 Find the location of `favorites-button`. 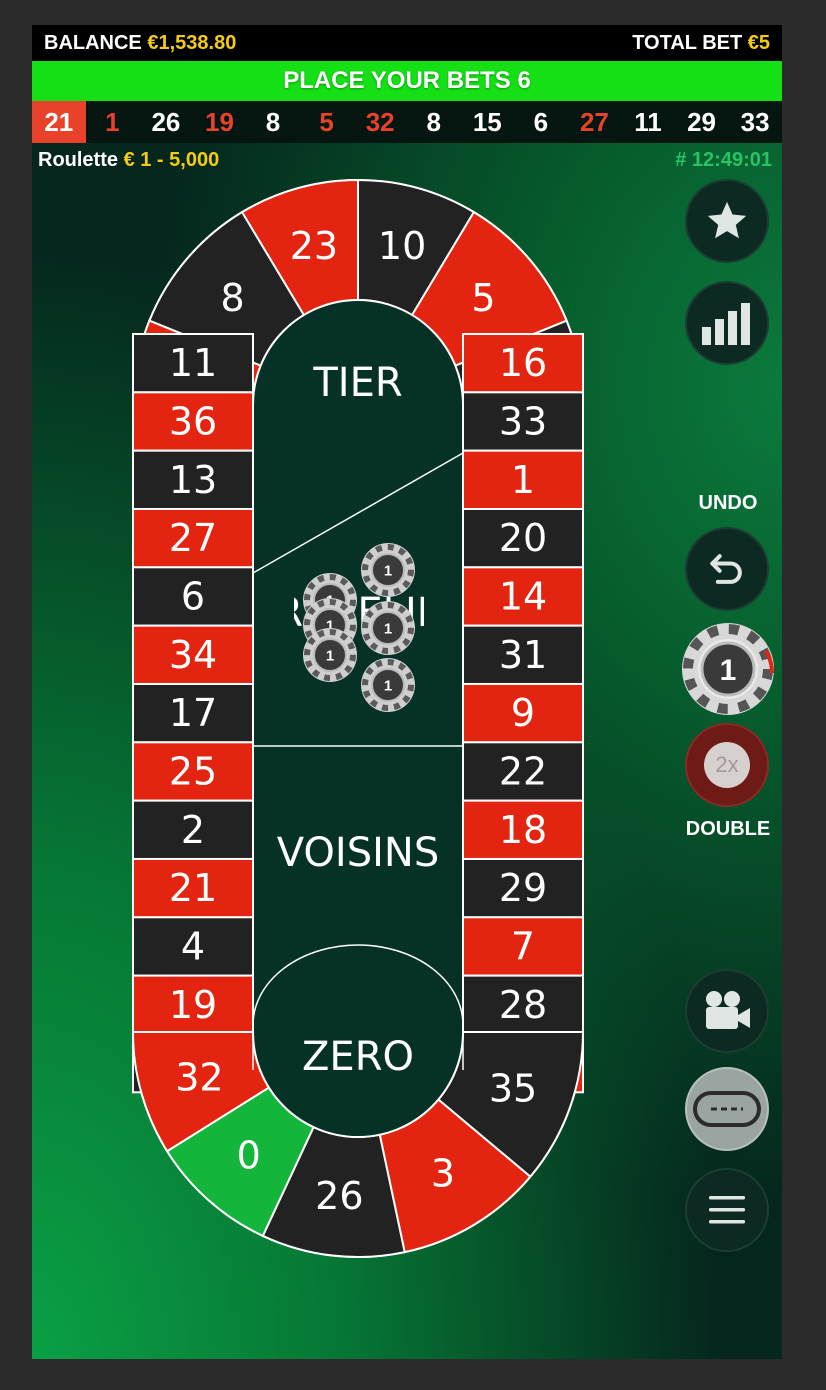

favorites-button is located at coordinates (727, 221).